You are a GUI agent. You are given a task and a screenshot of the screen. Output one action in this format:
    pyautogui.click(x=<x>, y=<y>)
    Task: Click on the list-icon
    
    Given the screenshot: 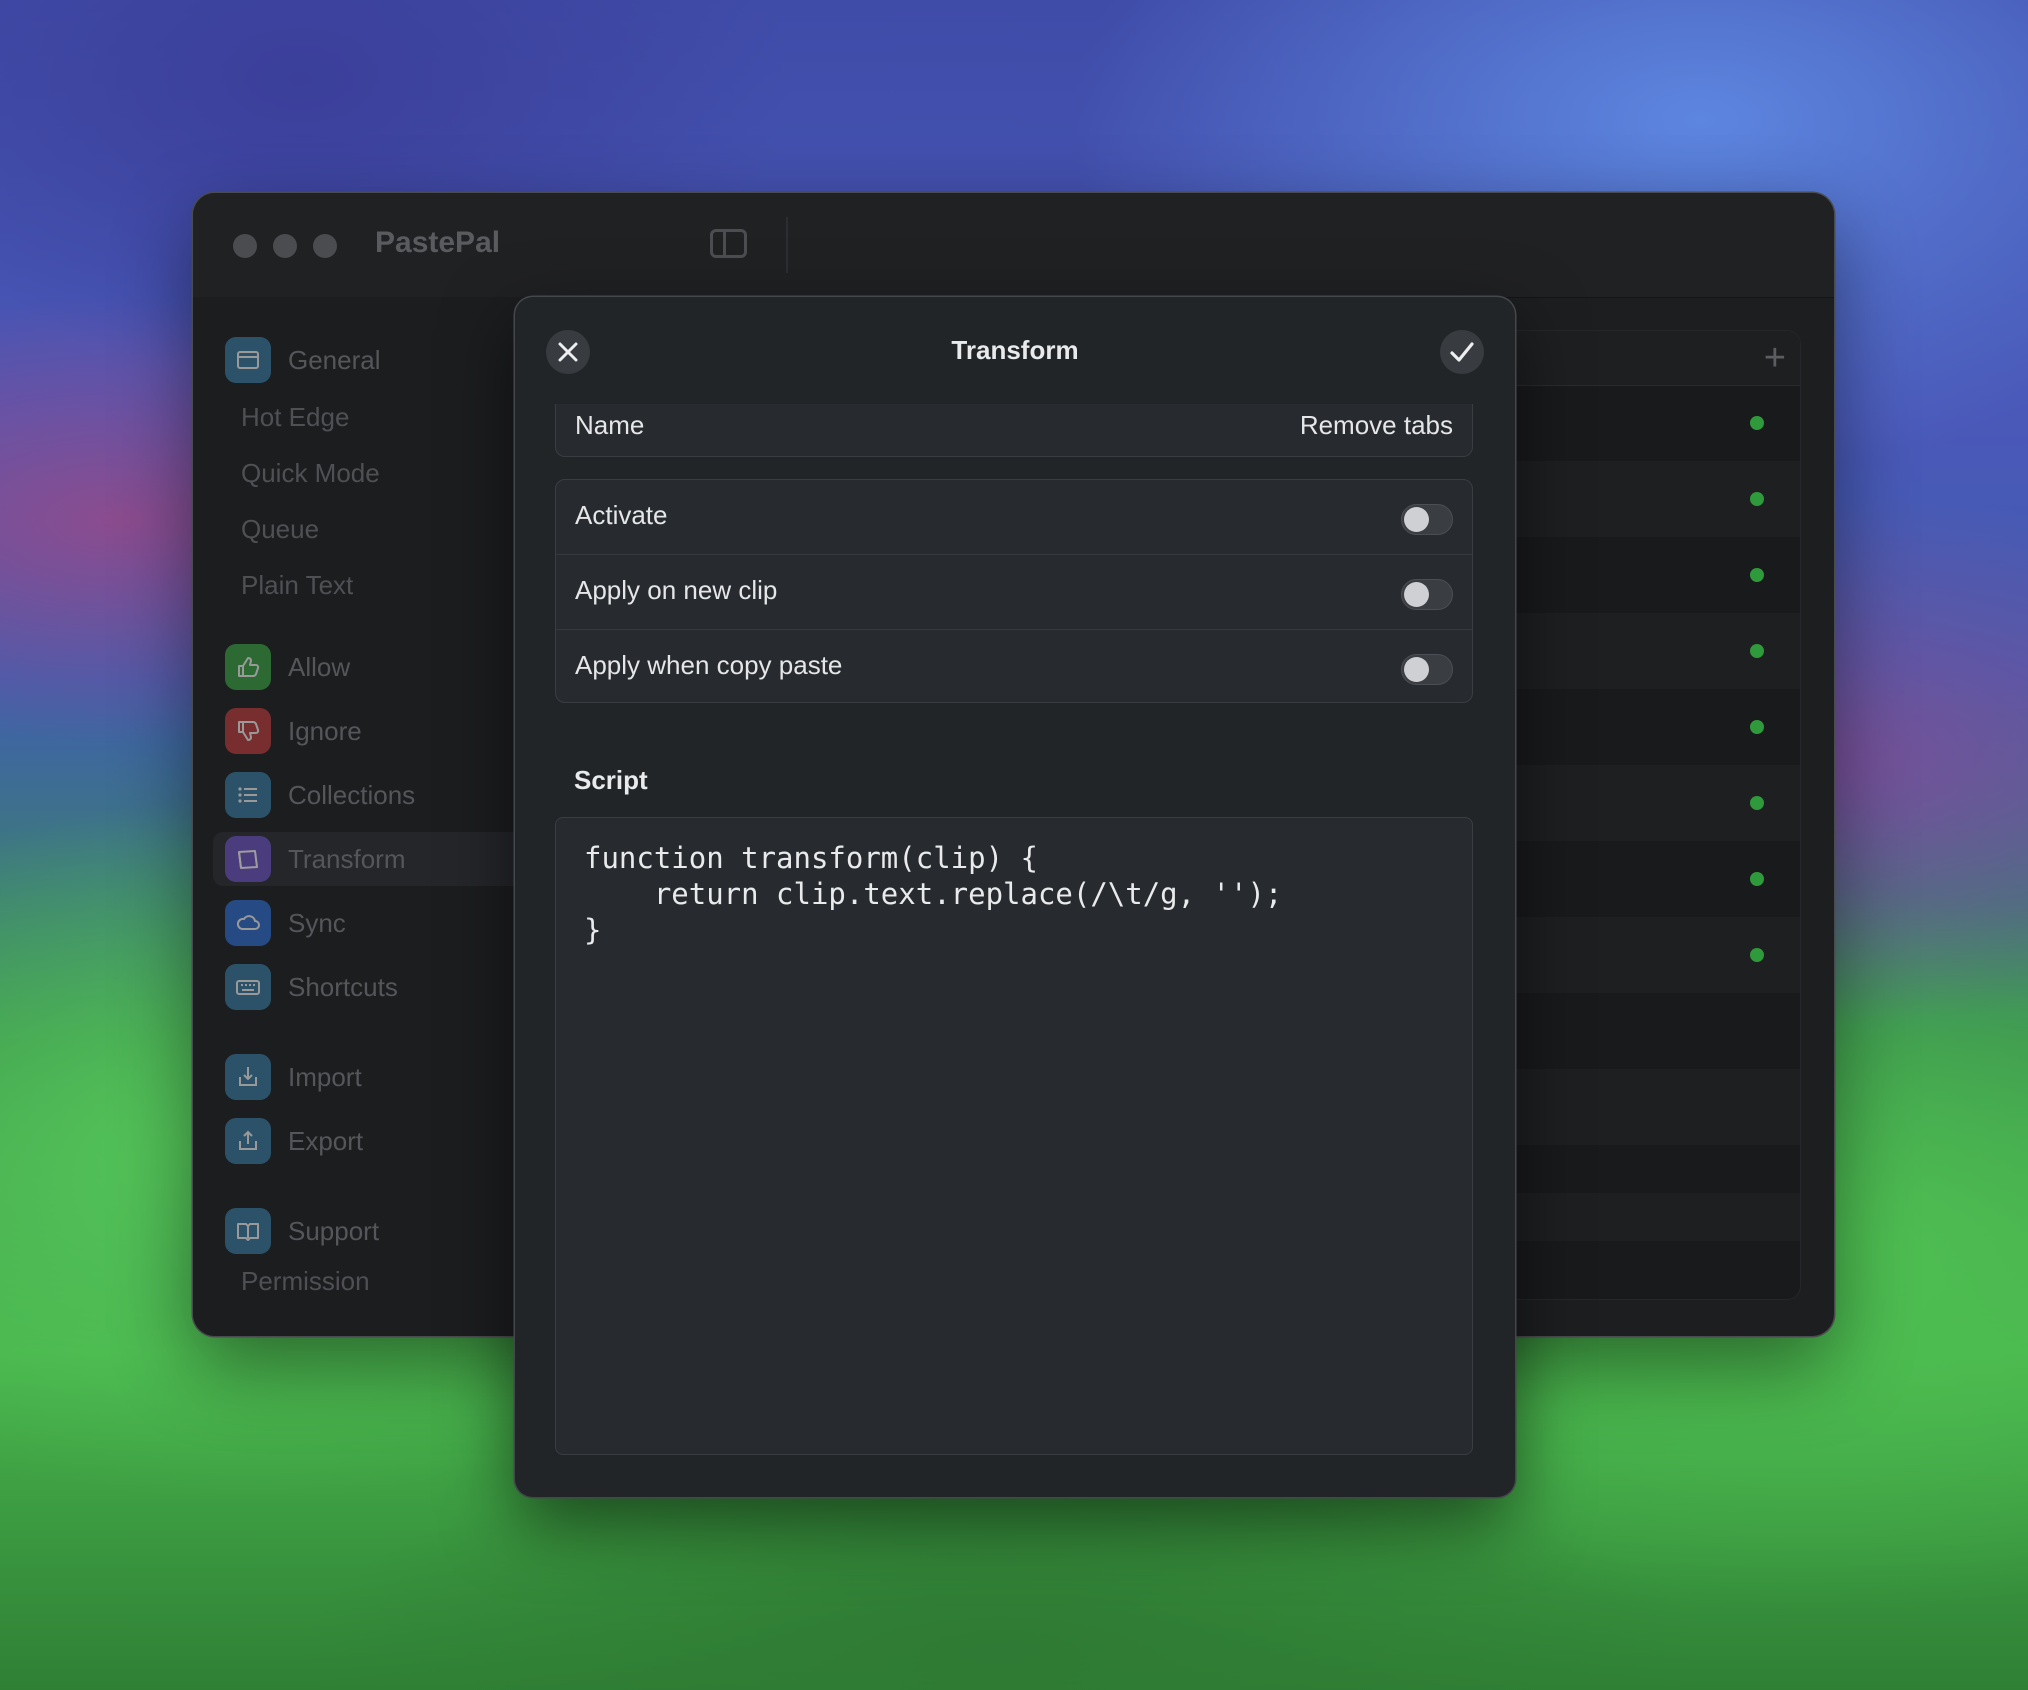 What is the action you would take?
    pyautogui.click(x=248, y=795)
    